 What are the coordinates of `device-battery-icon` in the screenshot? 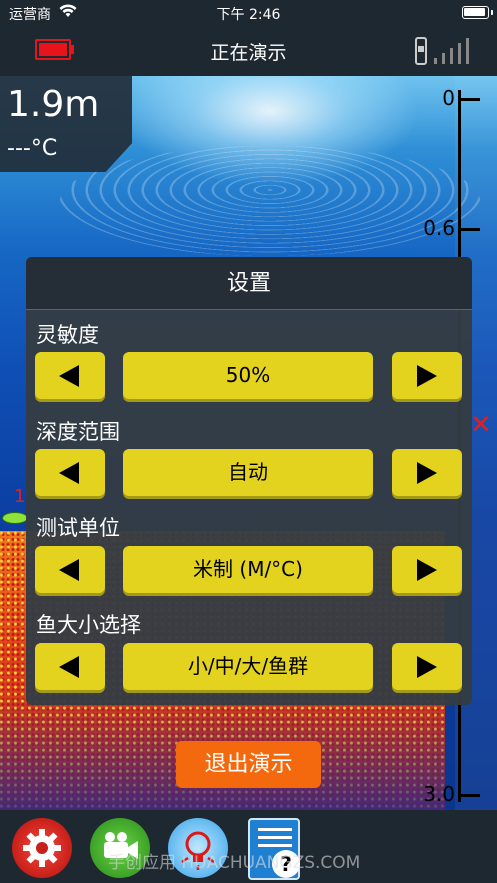 It's located at (475, 12).